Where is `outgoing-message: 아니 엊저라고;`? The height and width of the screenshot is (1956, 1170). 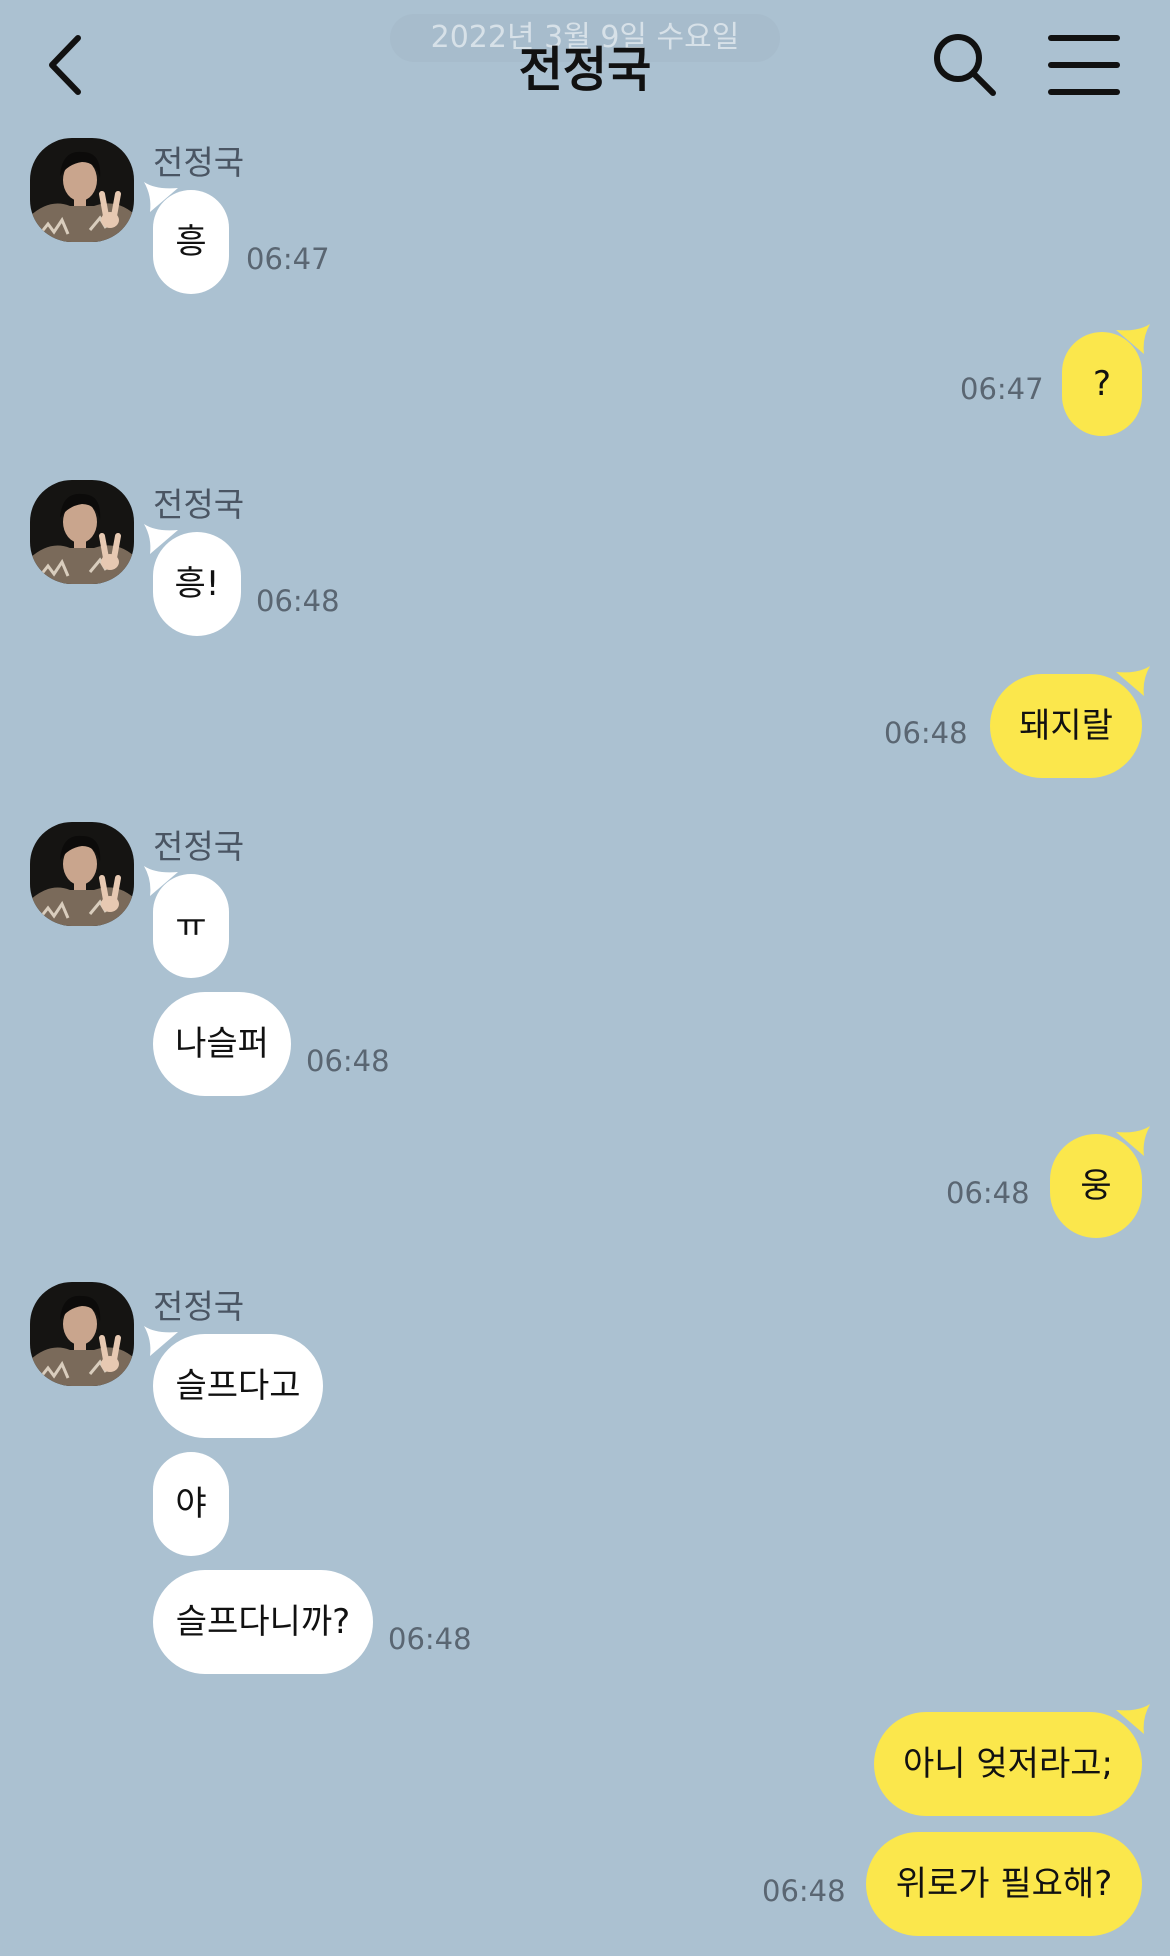
outgoing-message: 아니 엊저라고; is located at coordinates (1008, 1764).